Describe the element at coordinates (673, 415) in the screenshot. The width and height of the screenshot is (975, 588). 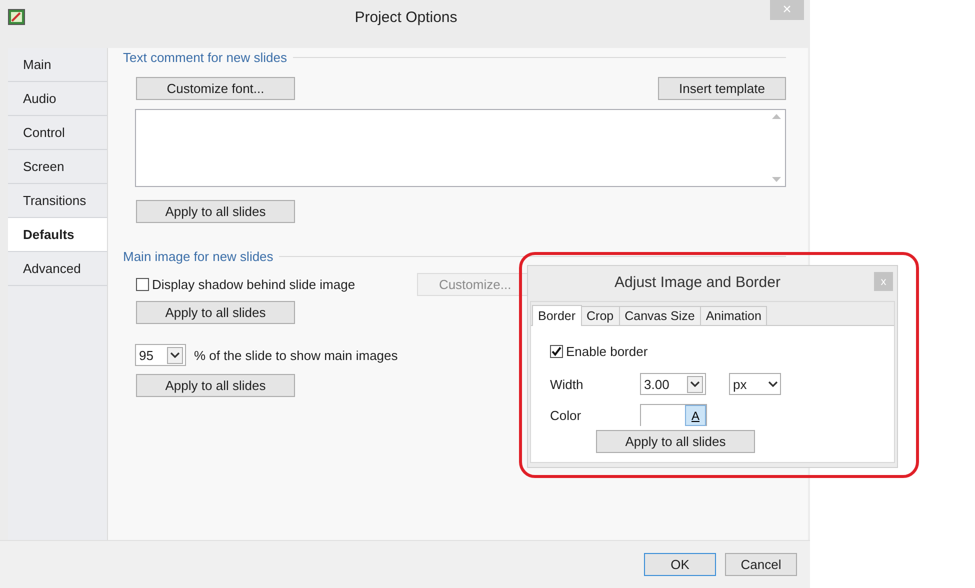
I see `color-field: A` at that location.